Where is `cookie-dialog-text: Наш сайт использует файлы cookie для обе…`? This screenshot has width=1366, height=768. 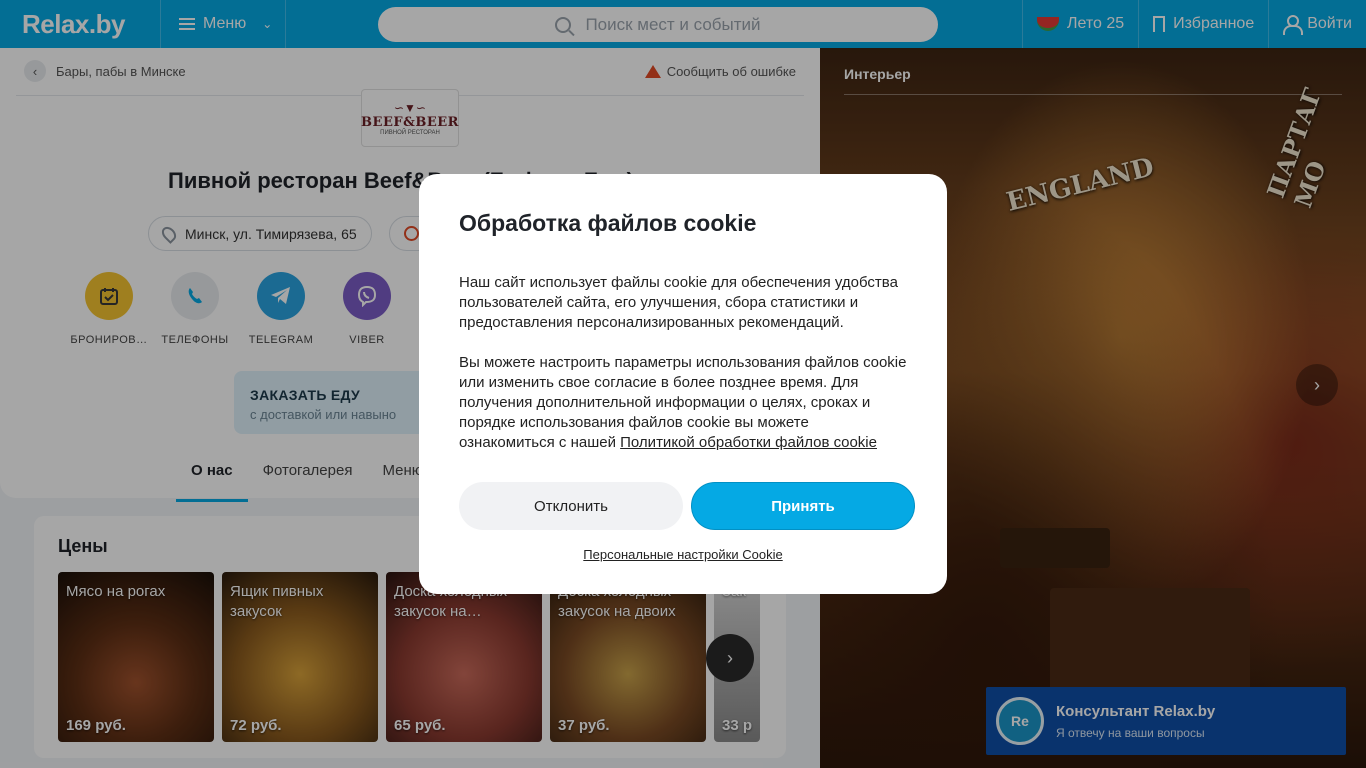 cookie-dialog-text: Наш сайт использует файлы cookie для обе… is located at coordinates (683, 363).